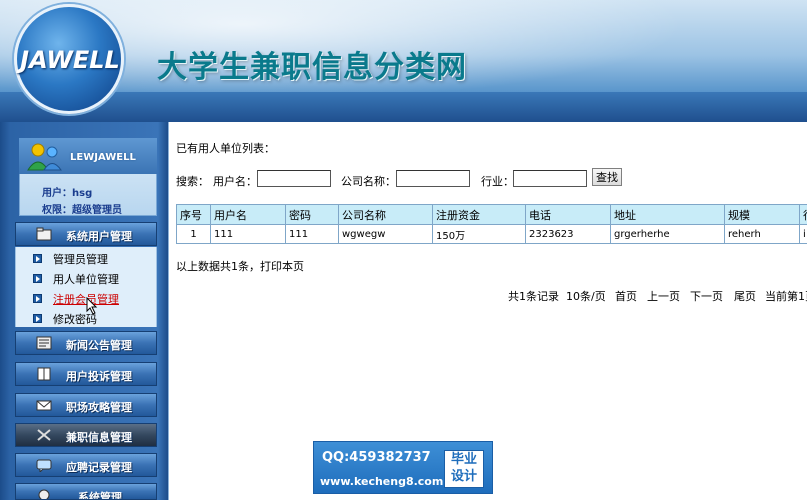  What do you see at coordinates (803, 214) in the screenshot?
I see `col-header-industry: 行` at bounding box center [803, 214].